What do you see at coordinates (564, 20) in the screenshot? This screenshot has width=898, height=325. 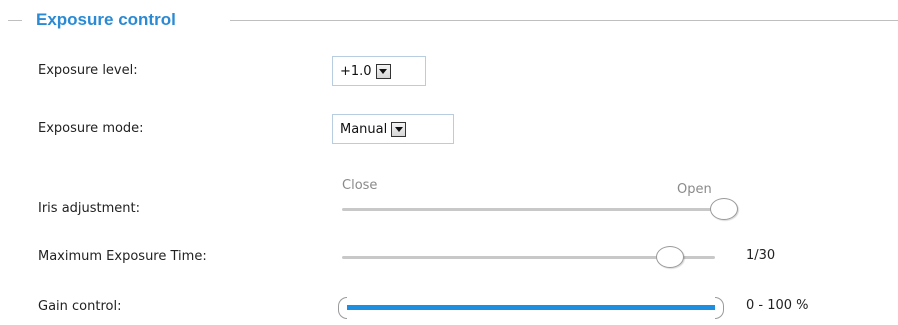 I see `section-divider-right` at bounding box center [564, 20].